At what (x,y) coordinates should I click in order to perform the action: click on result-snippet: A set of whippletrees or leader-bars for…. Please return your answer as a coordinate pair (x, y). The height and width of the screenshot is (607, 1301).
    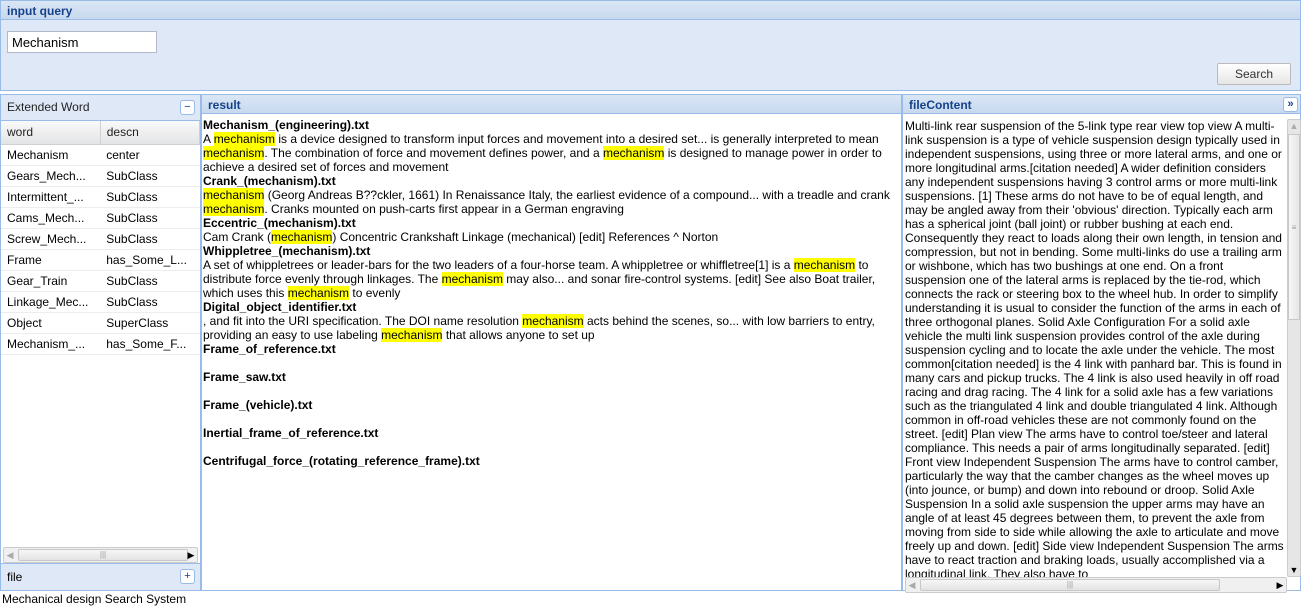
    Looking at the image, I should click on (551, 279).